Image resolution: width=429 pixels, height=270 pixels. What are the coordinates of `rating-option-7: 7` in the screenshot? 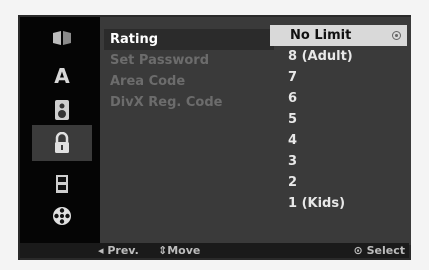 It's located at (338, 77).